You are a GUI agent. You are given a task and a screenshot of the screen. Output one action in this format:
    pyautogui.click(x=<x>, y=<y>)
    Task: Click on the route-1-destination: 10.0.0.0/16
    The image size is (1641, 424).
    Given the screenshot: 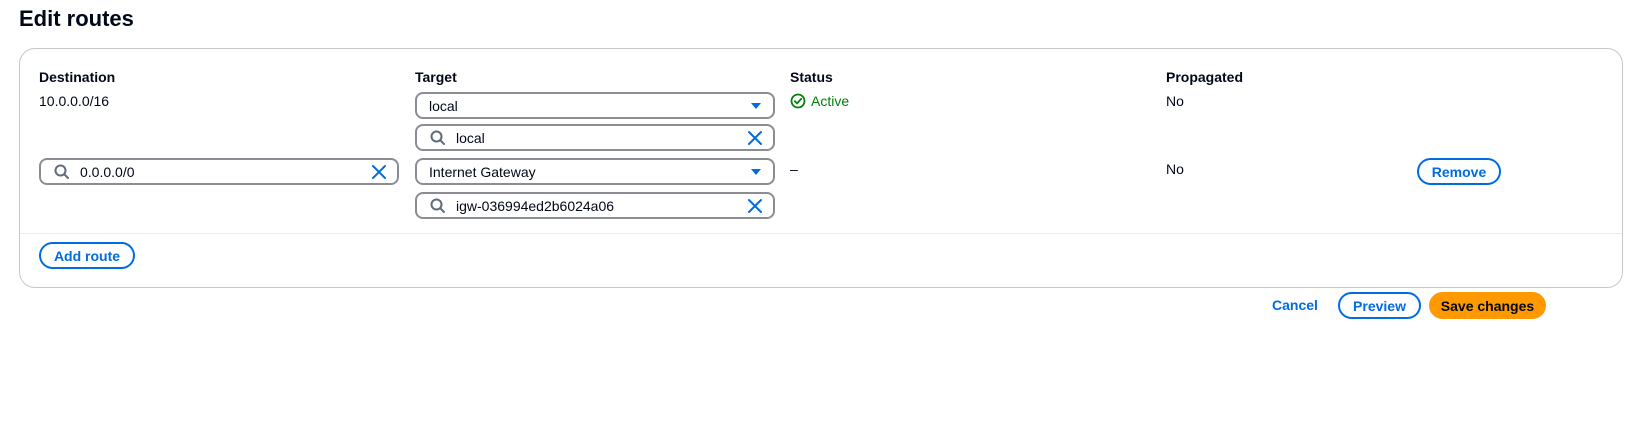 What is the action you would take?
    pyautogui.click(x=74, y=101)
    